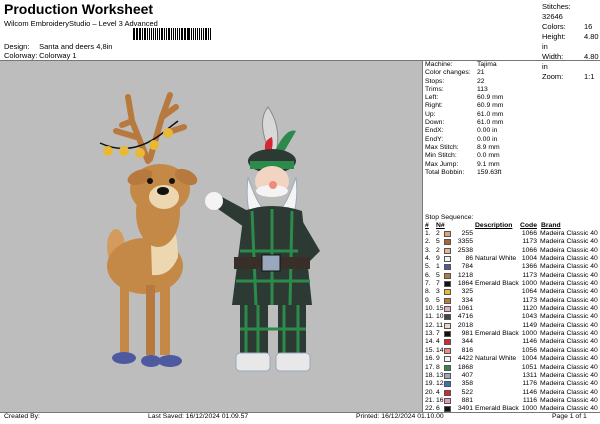 The height and width of the screenshot is (424, 600). What do you see at coordinates (428, 284) in the screenshot?
I see `stop-number: 7.` at bounding box center [428, 284].